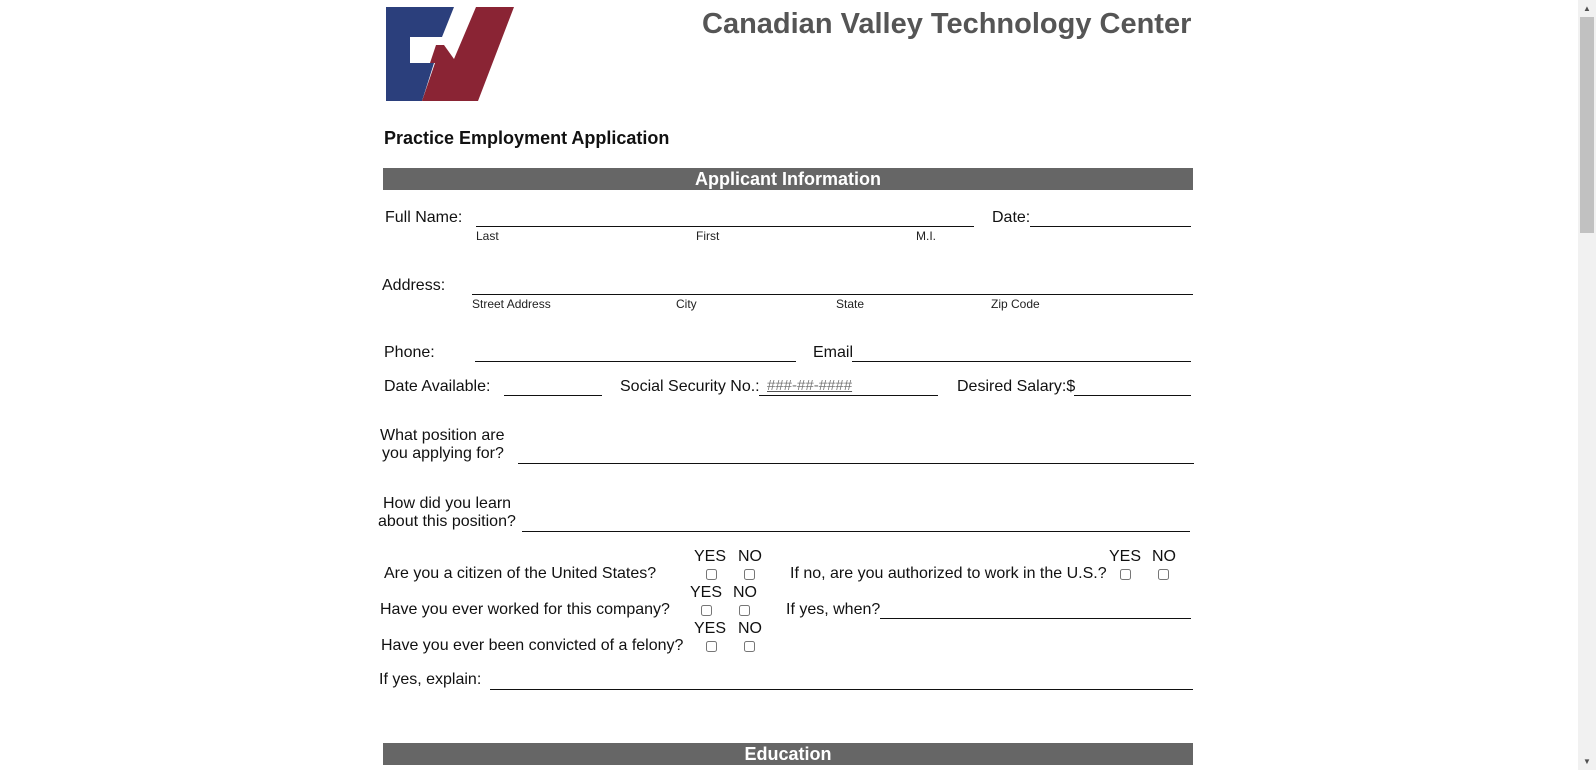  Describe the element at coordinates (1016, 386) in the screenshot. I see `desired-salary-label: Desired Salary:$` at that location.